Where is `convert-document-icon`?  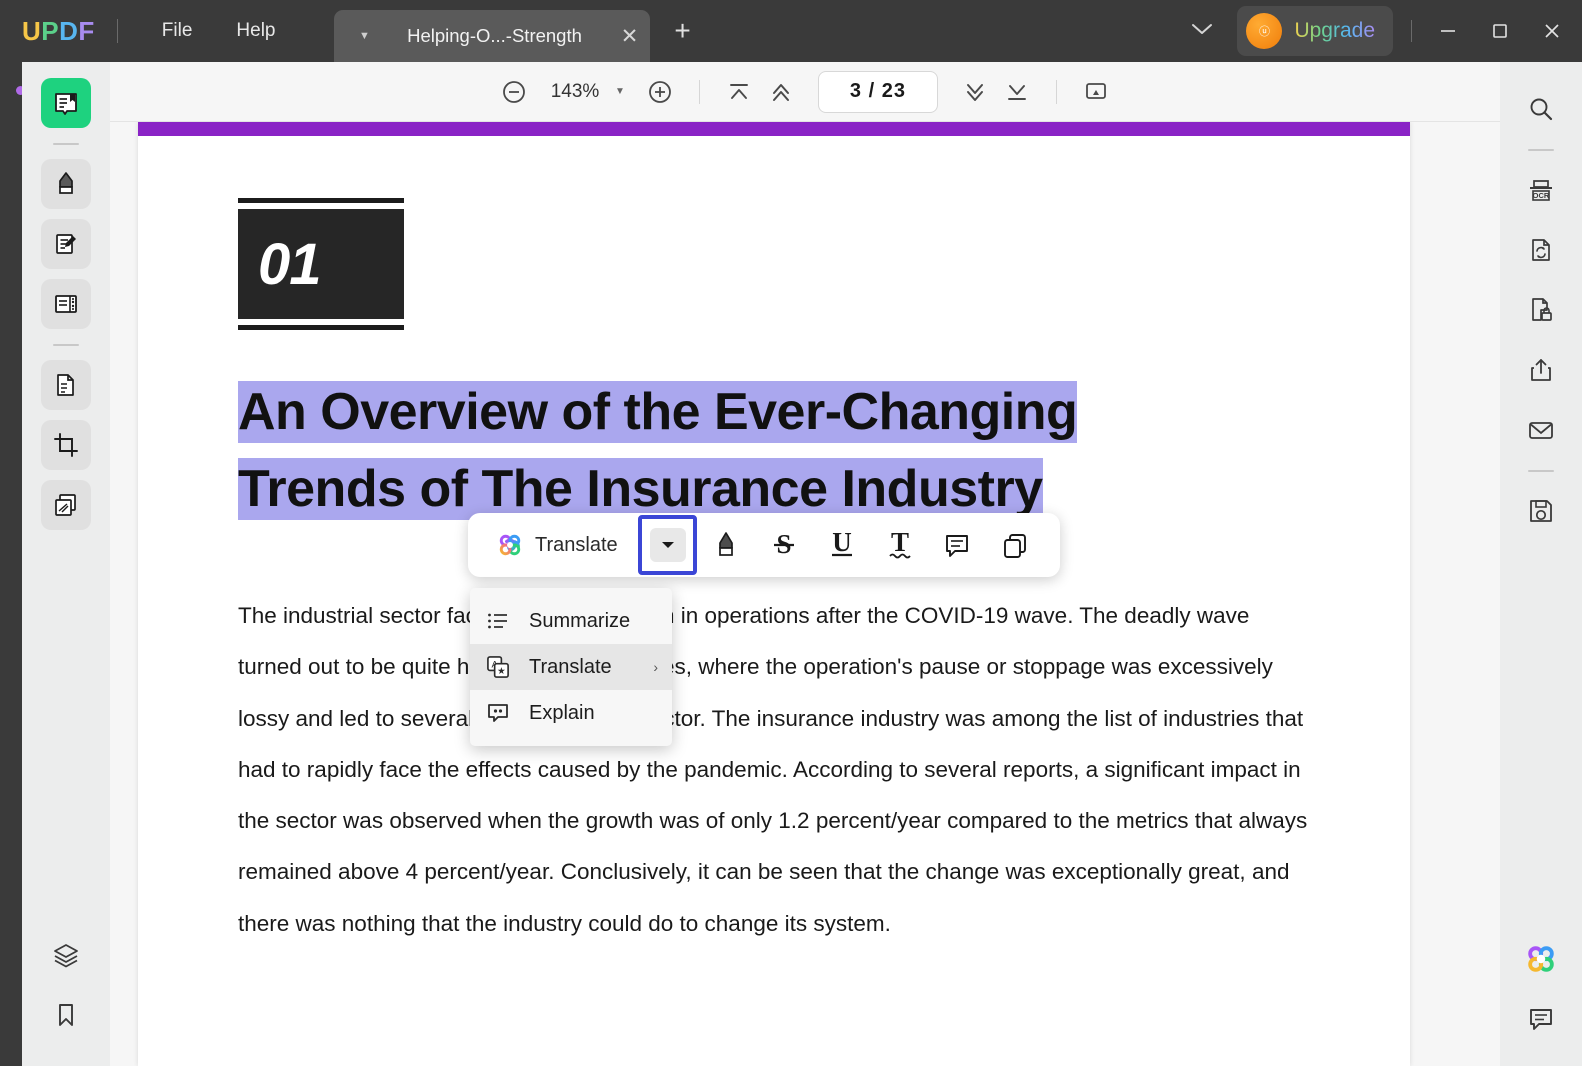 convert-document-icon is located at coordinates (1541, 250).